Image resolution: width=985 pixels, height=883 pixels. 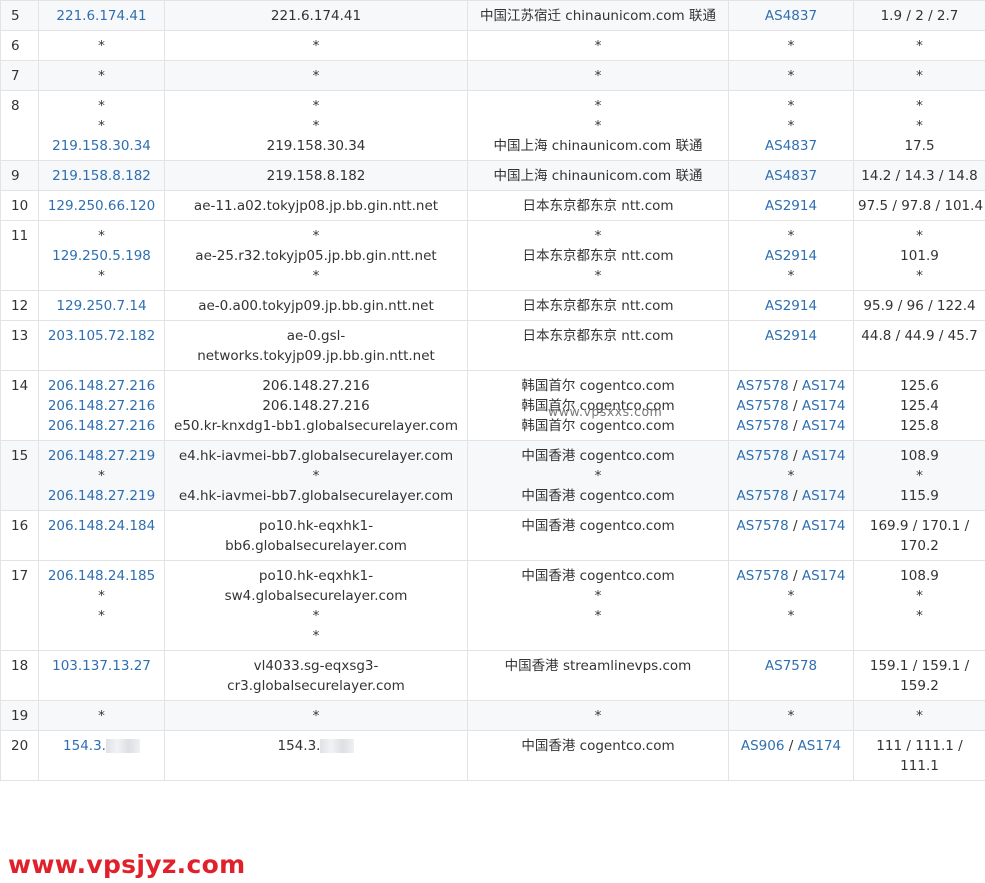 I want to click on ip-link: 203.105.72.182, so click(x=101, y=336).